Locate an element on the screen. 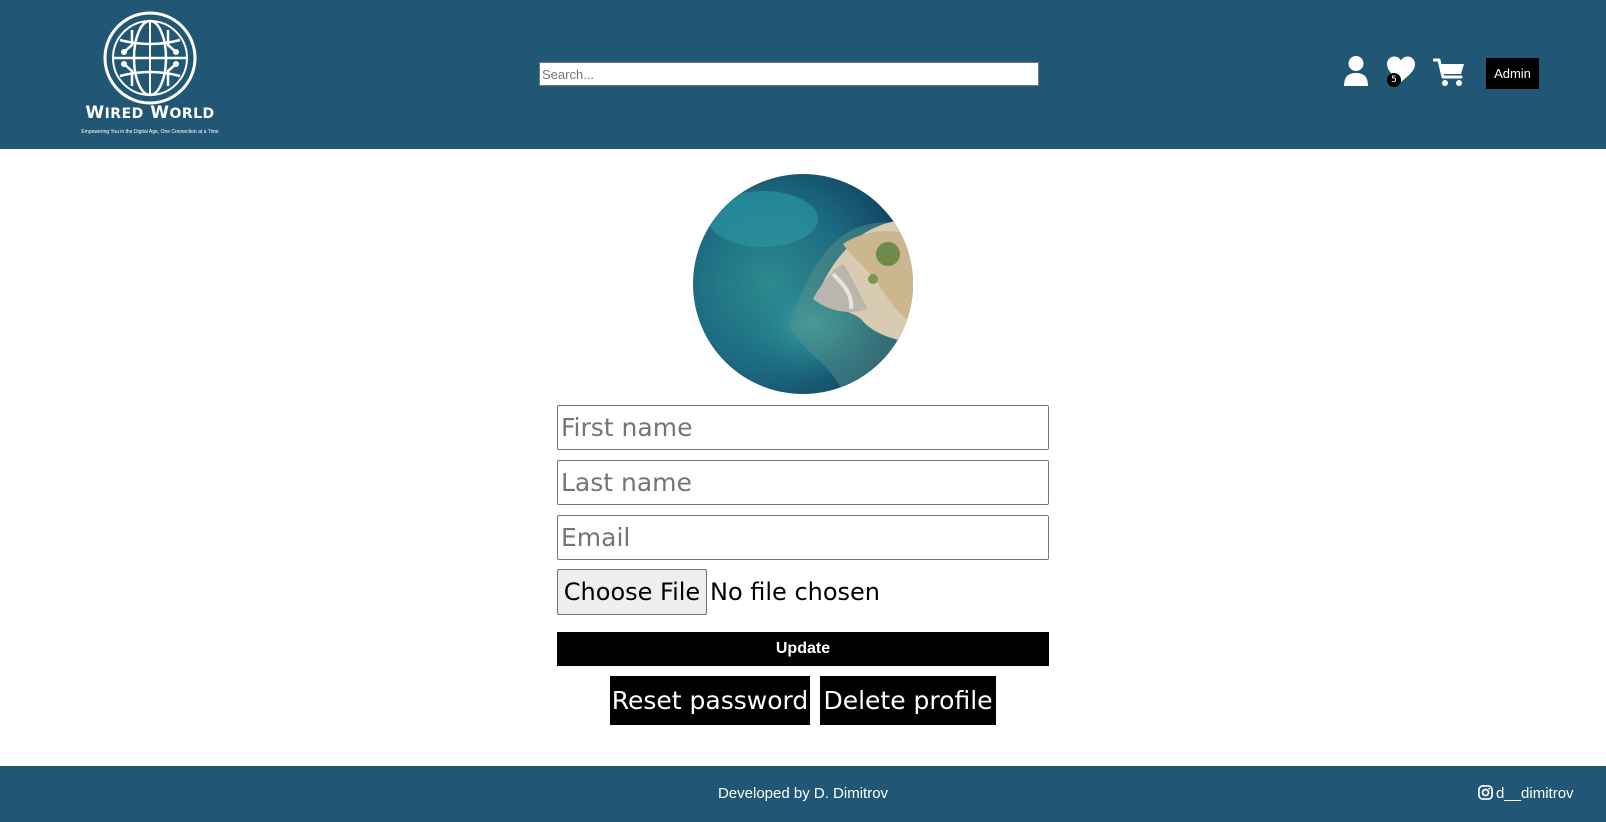 The height and width of the screenshot is (822, 1606). update-button: Update is located at coordinates (803, 649).